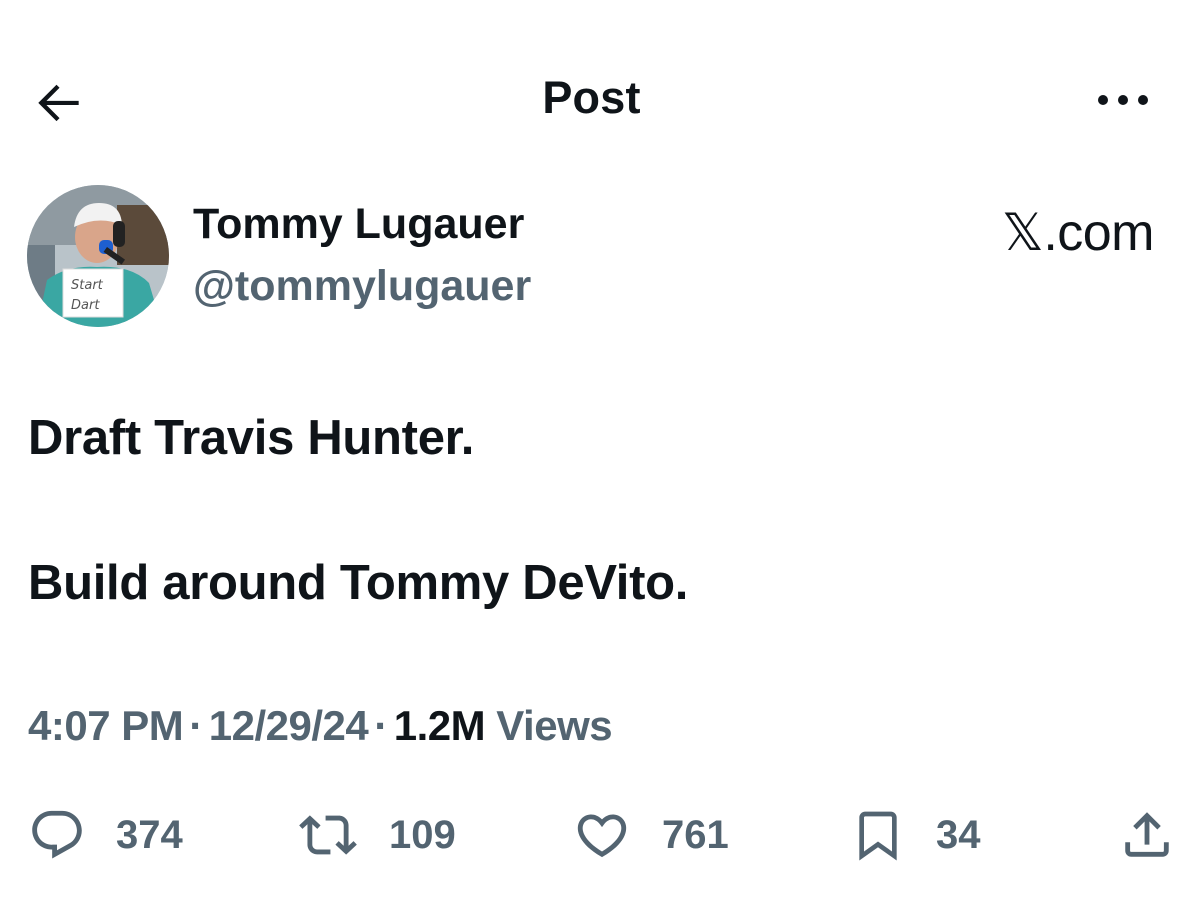 The height and width of the screenshot is (906, 1183). What do you see at coordinates (57, 834) in the screenshot?
I see `reply-icon` at bounding box center [57, 834].